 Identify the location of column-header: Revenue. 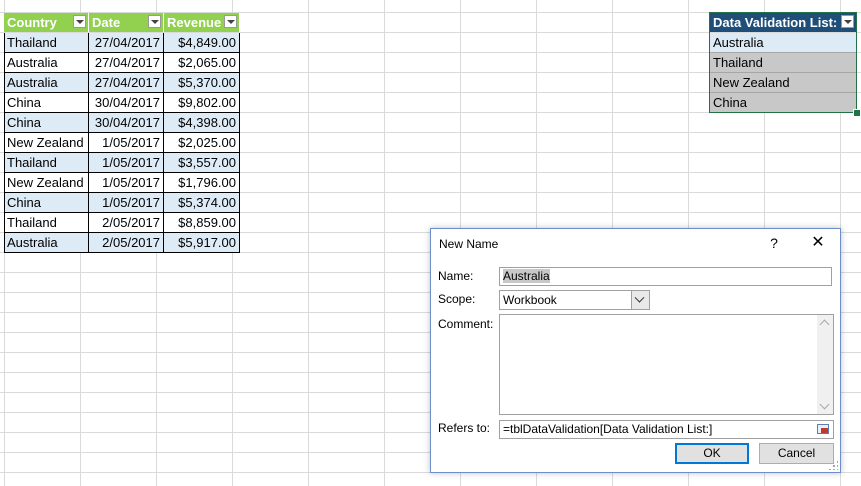
(202, 22).